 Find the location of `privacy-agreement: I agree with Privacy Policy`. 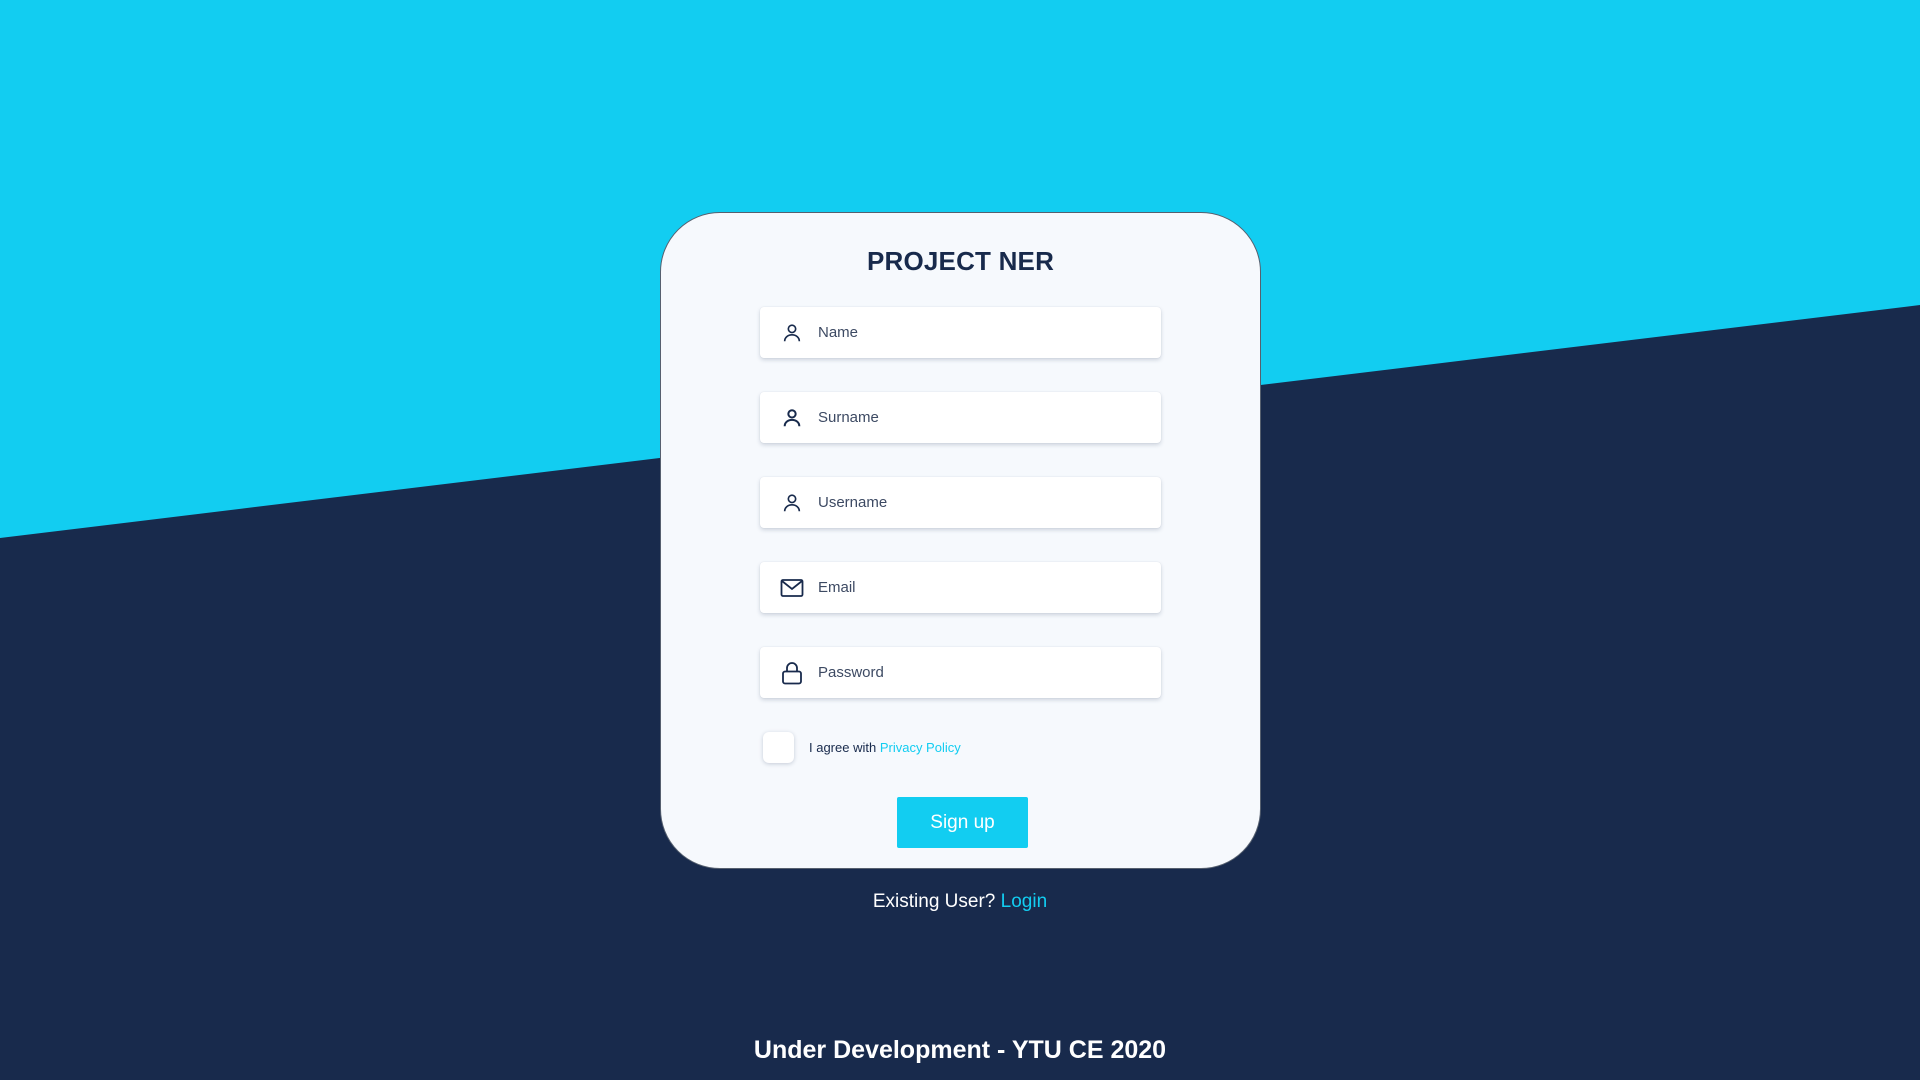

privacy-agreement: I agree with Privacy Policy is located at coordinates (862, 747).